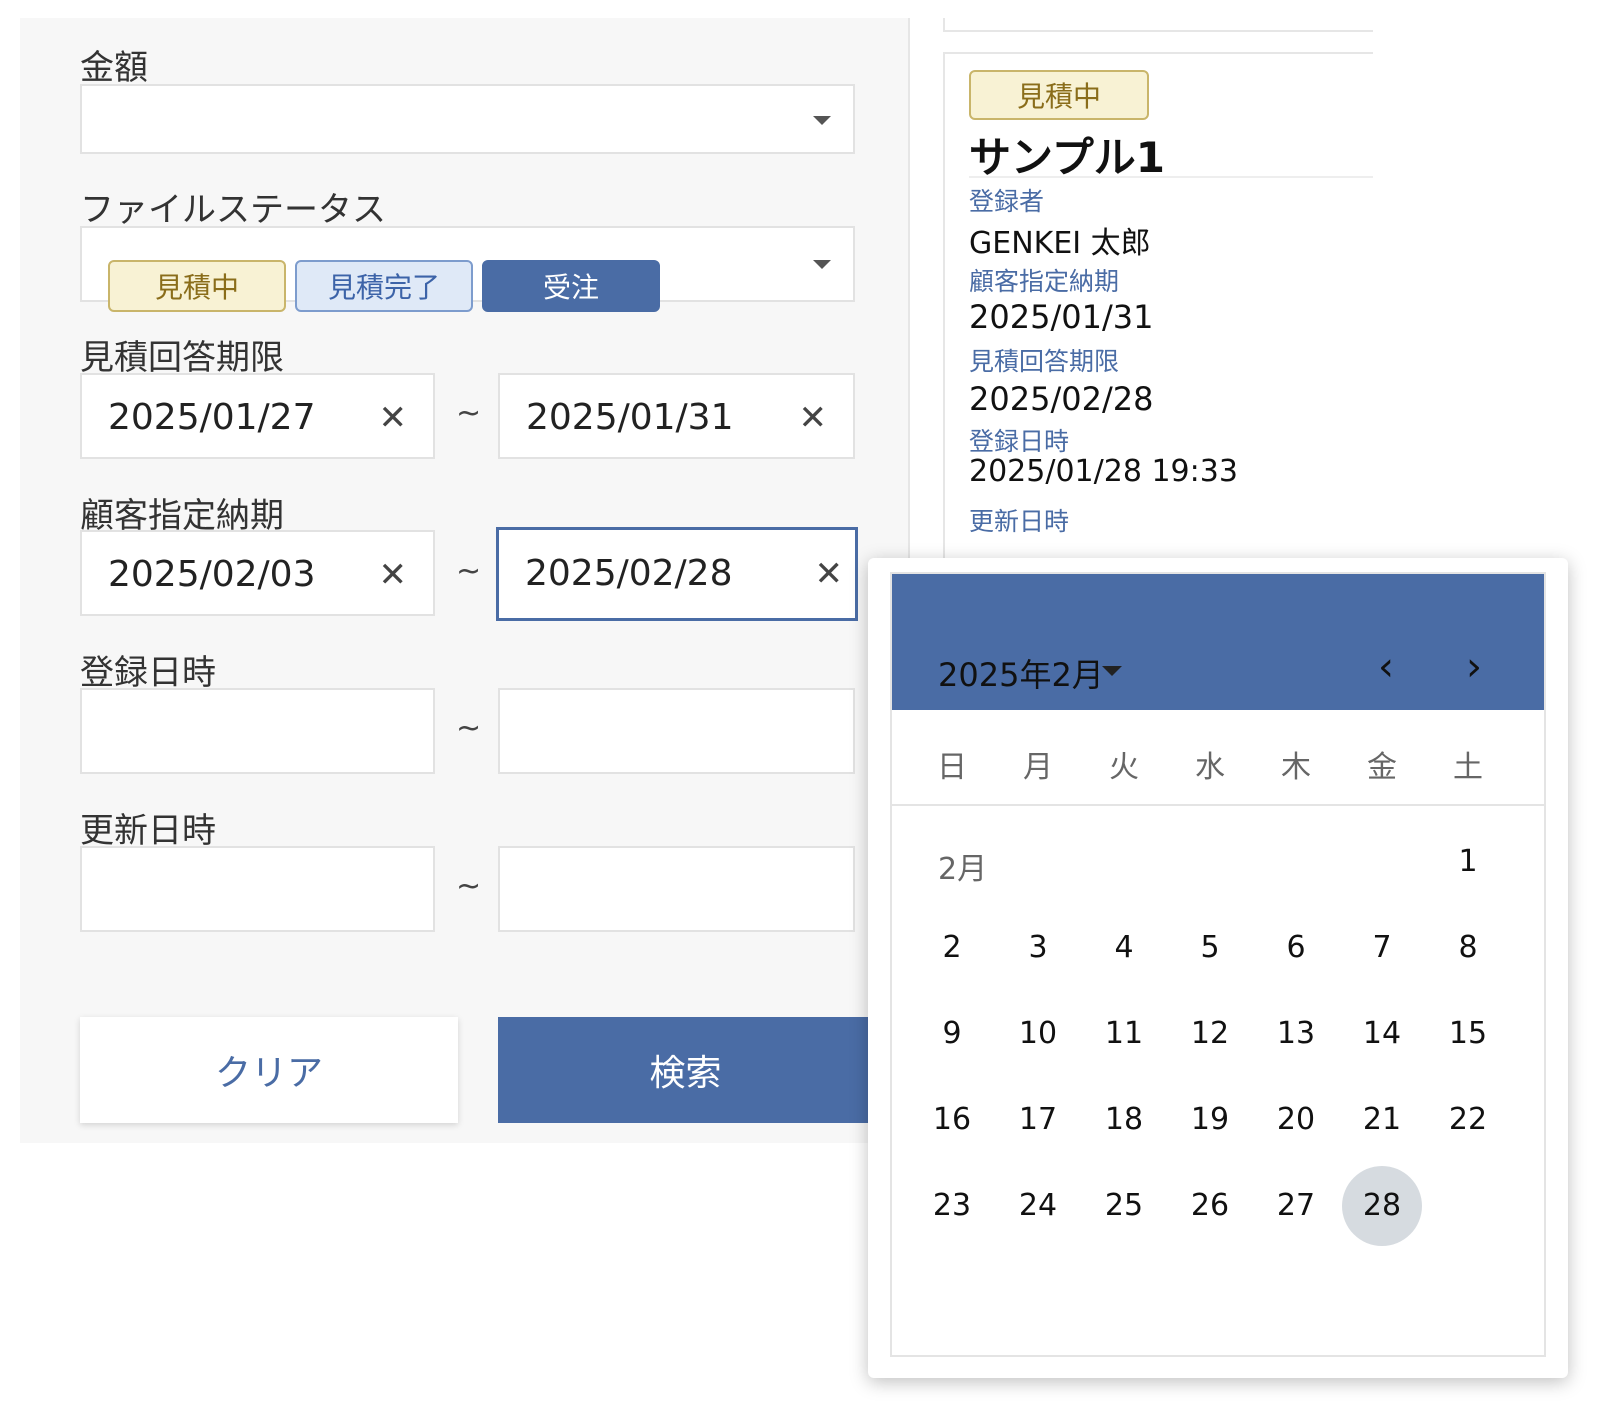  What do you see at coordinates (1210, 1034) in the screenshot?
I see `day-cell: 12` at bounding box center [1210, 1034].